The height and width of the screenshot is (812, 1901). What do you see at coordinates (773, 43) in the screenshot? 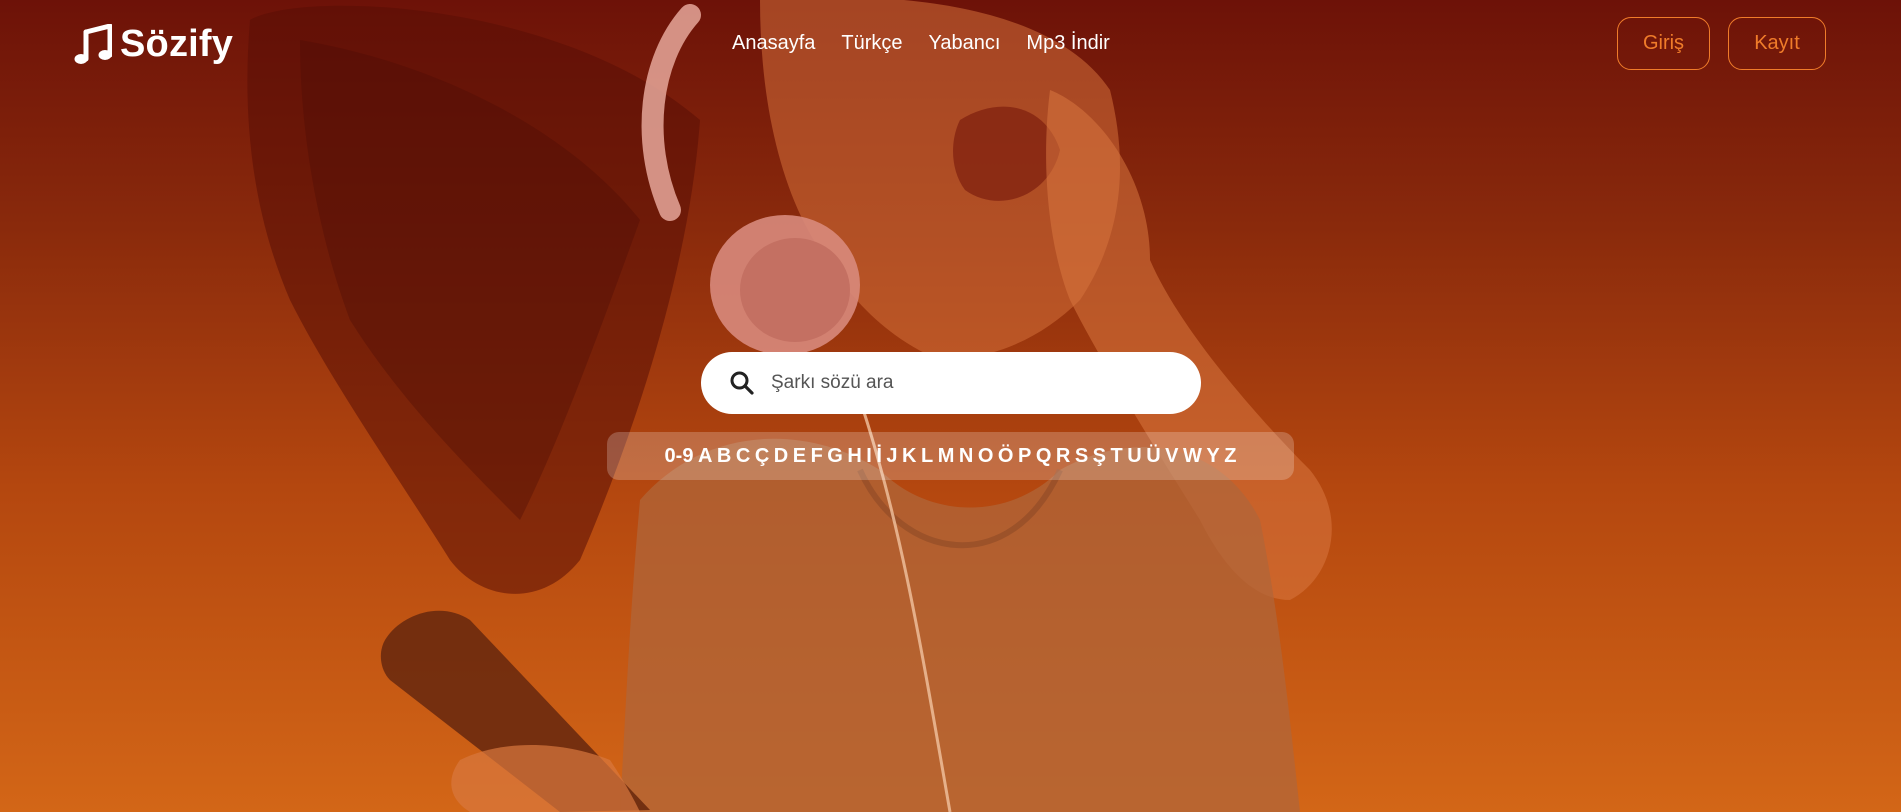
I see `nav-link-anasayfa: Anasayfa` at bounding box center [773, 43].